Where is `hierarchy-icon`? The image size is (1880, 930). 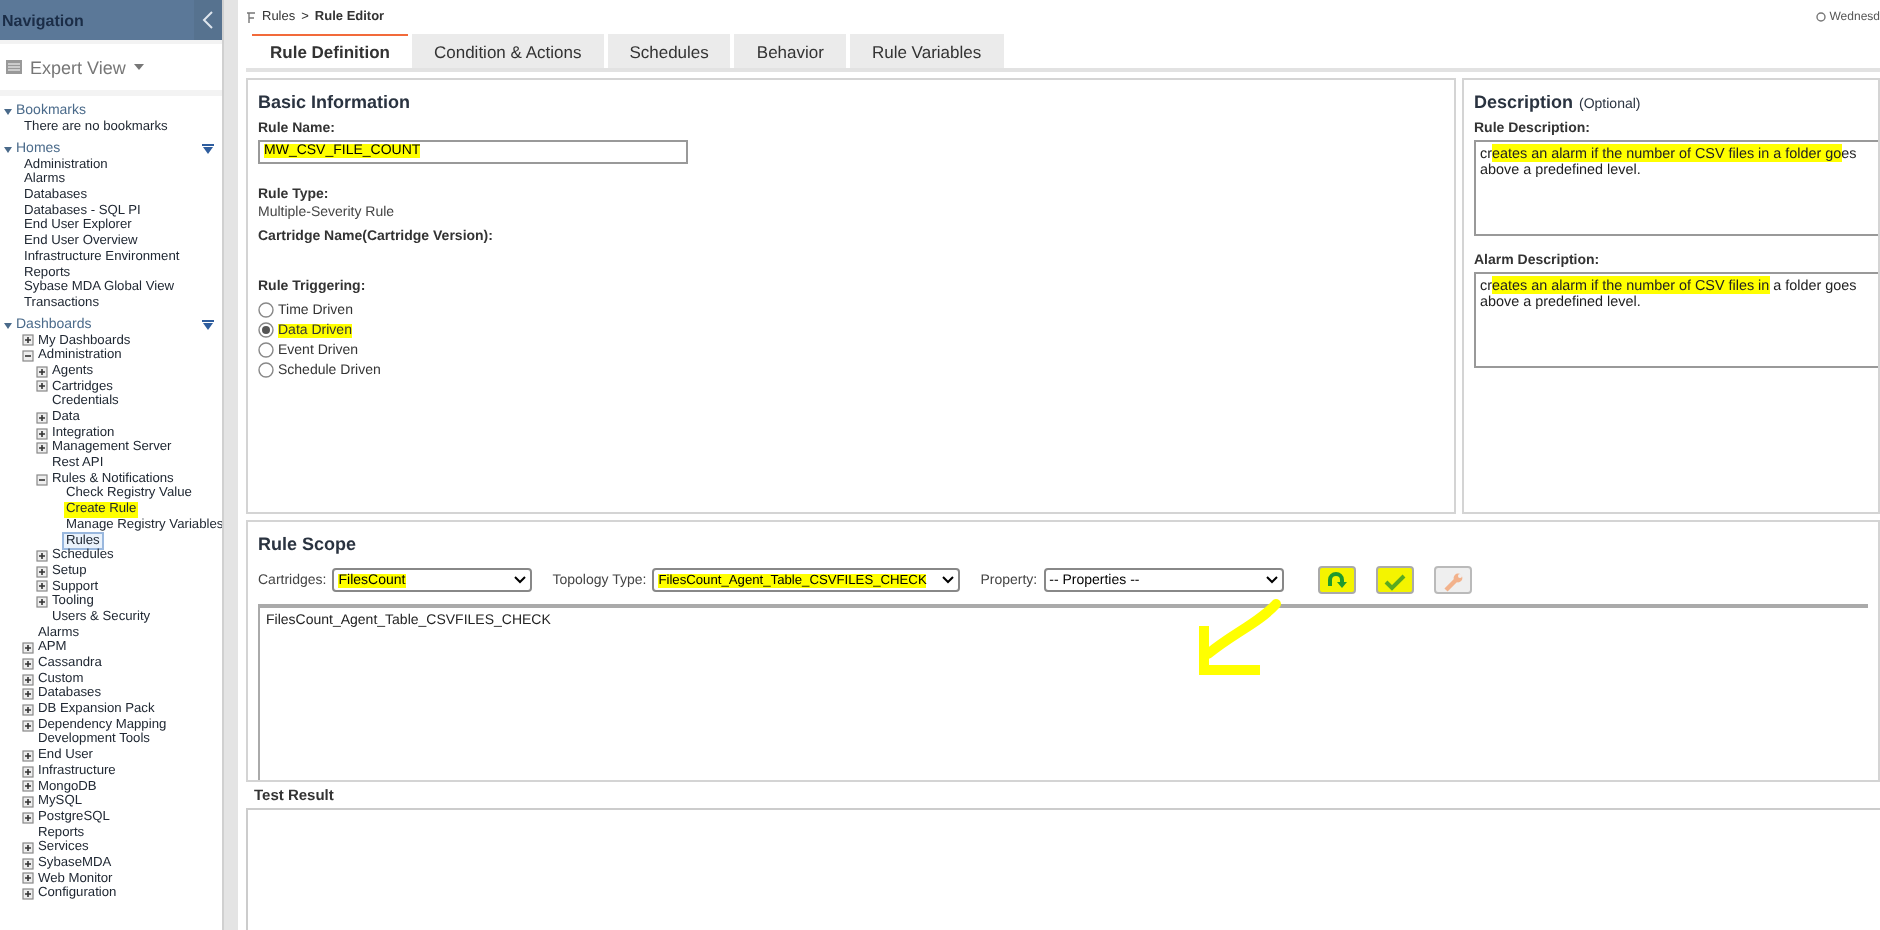 hierarchy-icon is located at coordinates (251, 17).